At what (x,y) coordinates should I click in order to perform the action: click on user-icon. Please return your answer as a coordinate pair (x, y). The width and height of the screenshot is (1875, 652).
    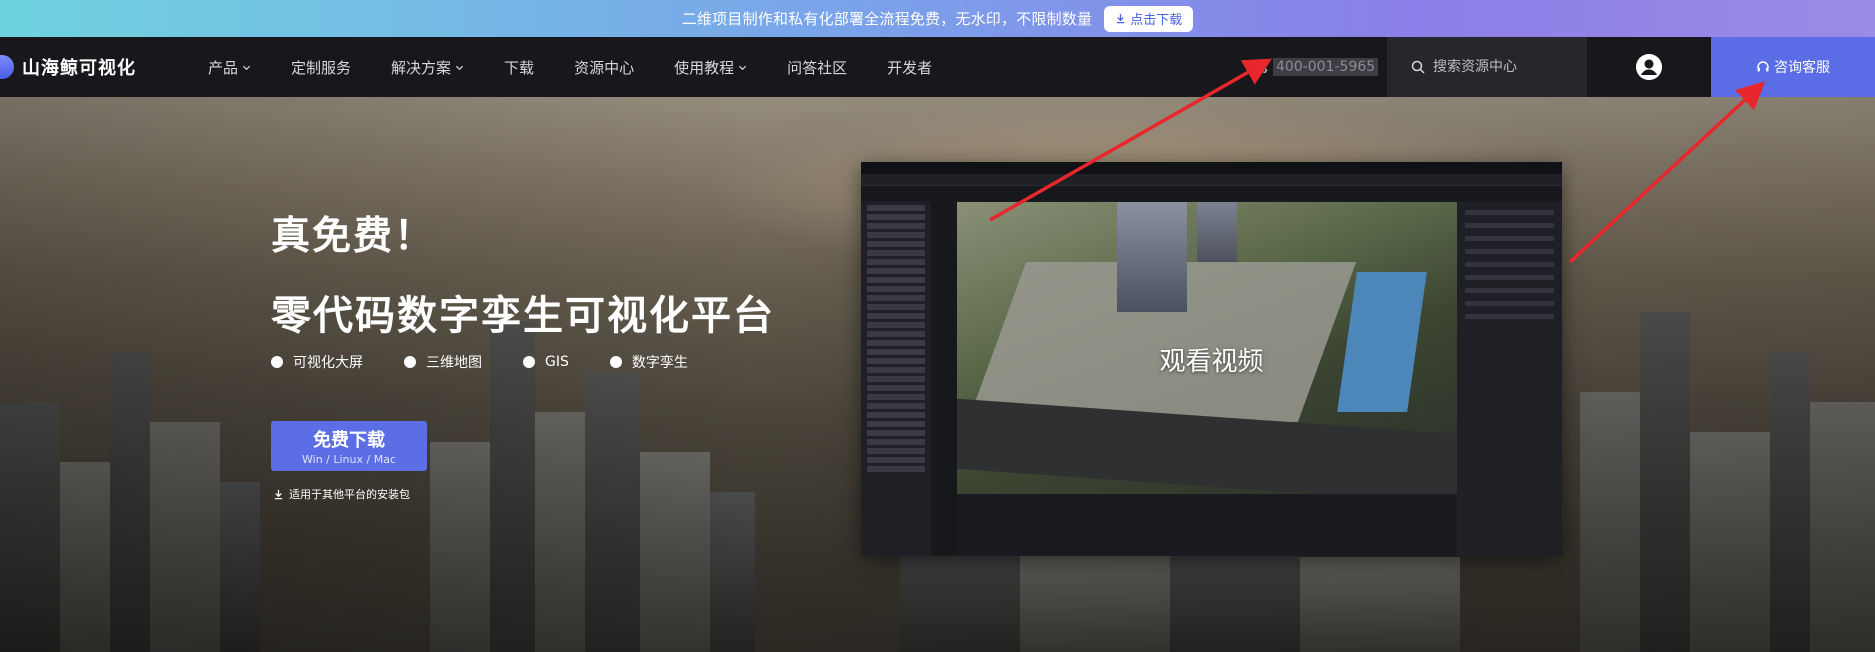
    Looking at the image, I should click on (1649, 67).